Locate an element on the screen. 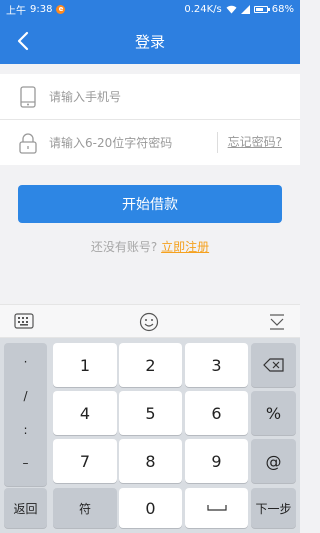 The width and height of the screenshot is (320, 533). network-speed: 0.24K/s is located at coordinates (203, 9).